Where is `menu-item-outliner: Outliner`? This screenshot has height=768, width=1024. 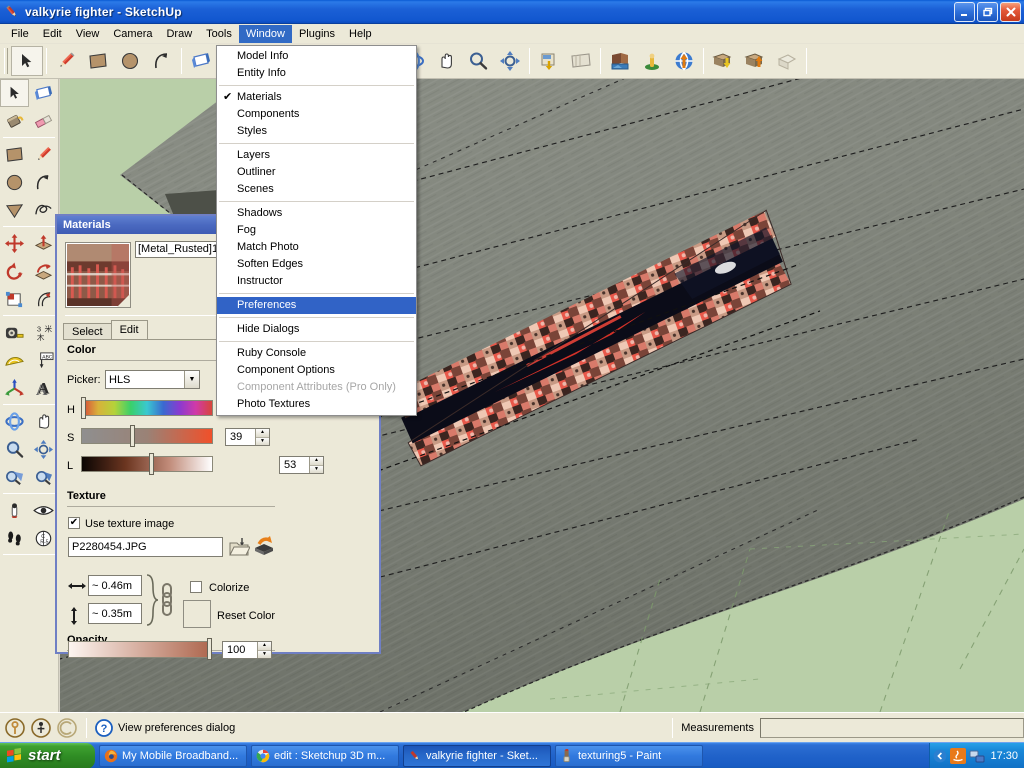
menu-item-outliner: Outliner is located at coordinates (316, 172).